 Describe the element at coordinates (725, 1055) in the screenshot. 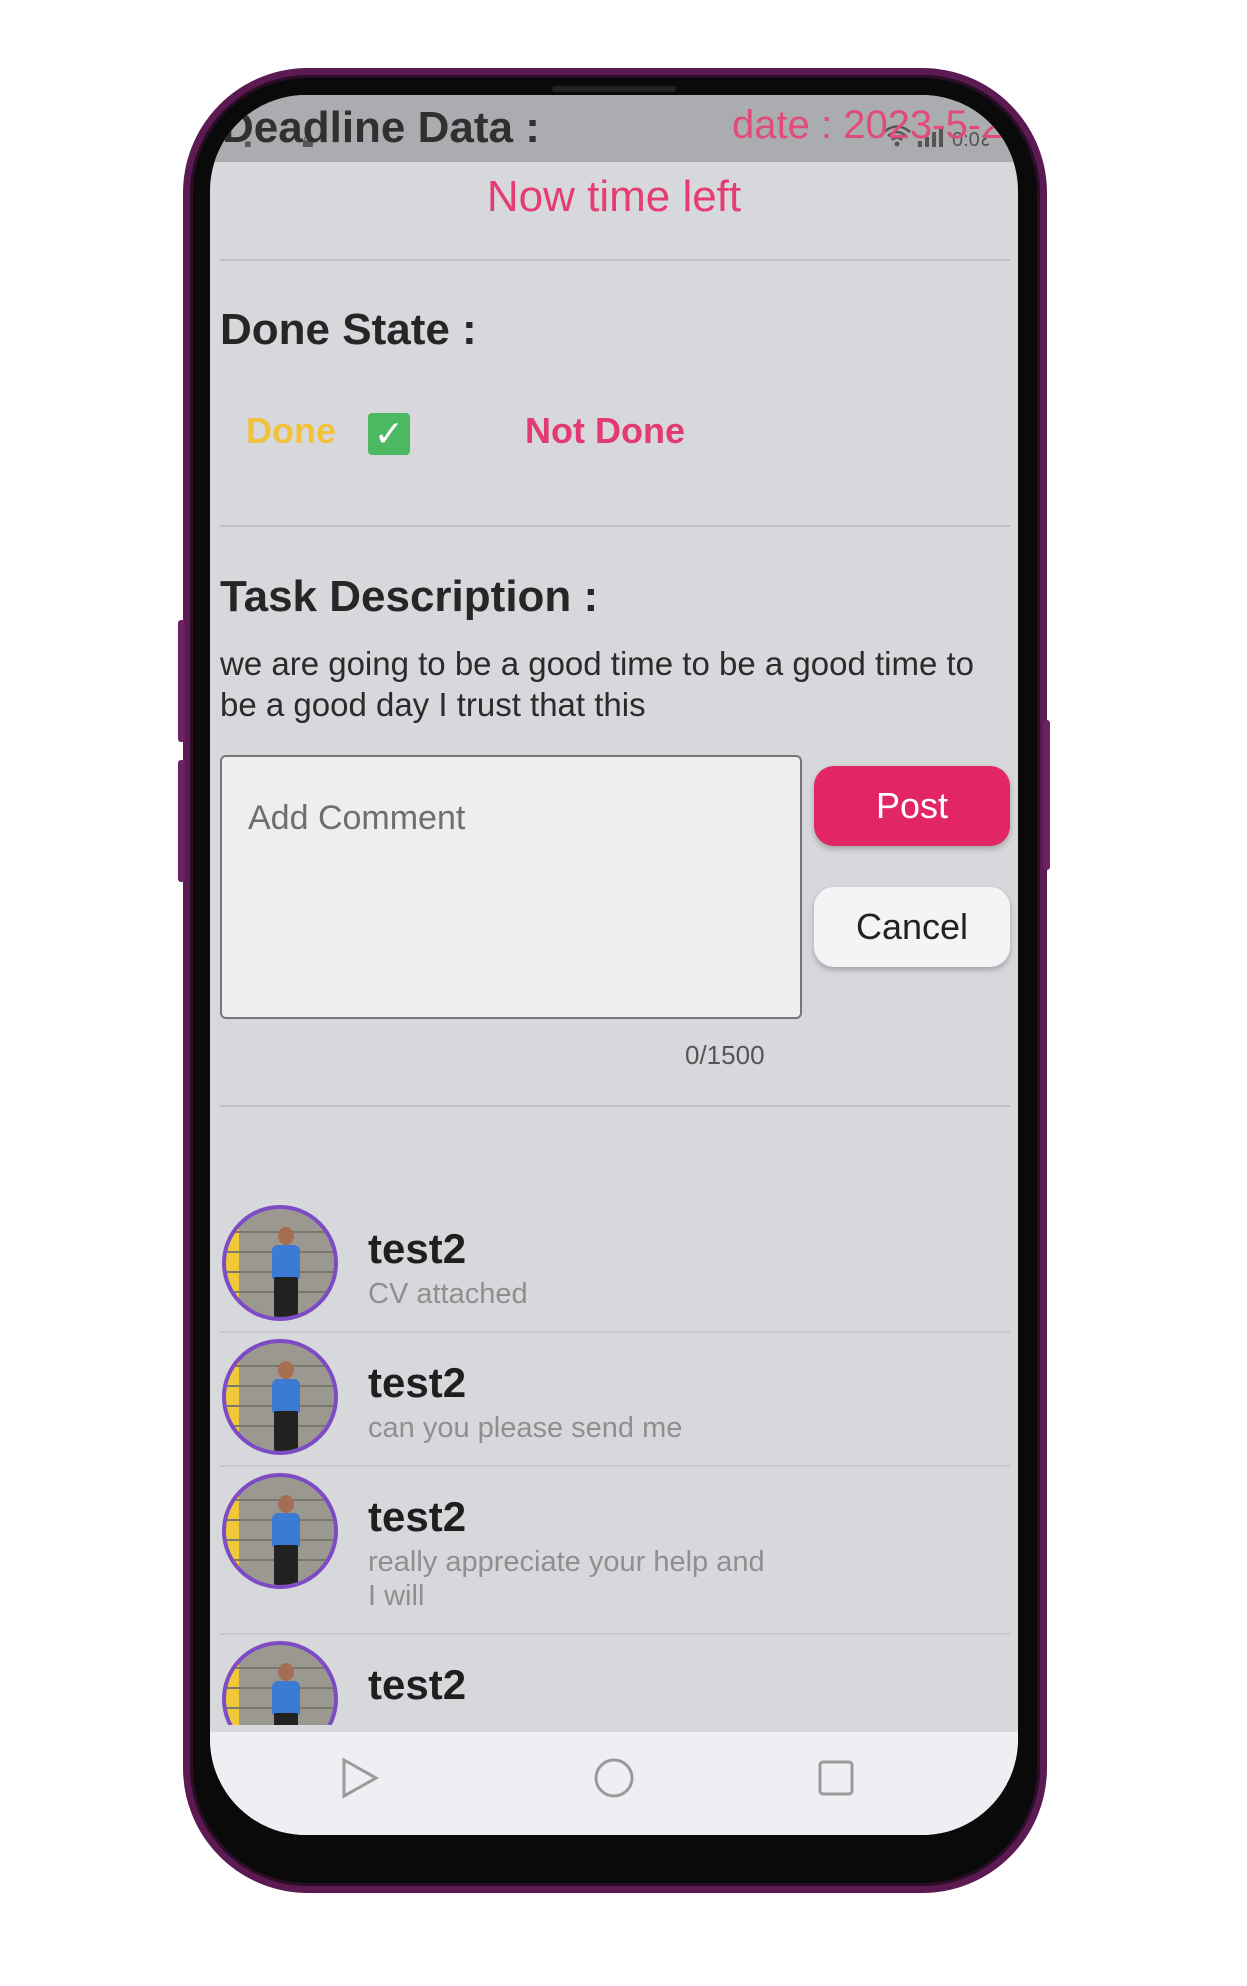

I see `character-counter: 0/1500` at that location.